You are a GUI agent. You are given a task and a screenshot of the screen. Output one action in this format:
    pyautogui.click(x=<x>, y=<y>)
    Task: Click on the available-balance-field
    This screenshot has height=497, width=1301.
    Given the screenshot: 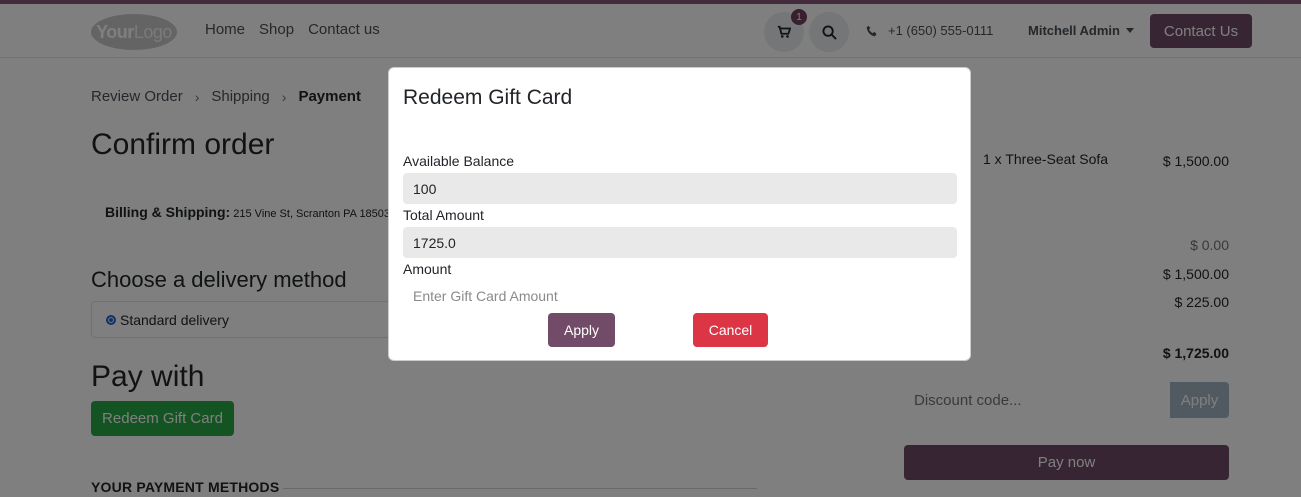 What is the action you would take?
    pyautogui.click(x=680, y=188)
    